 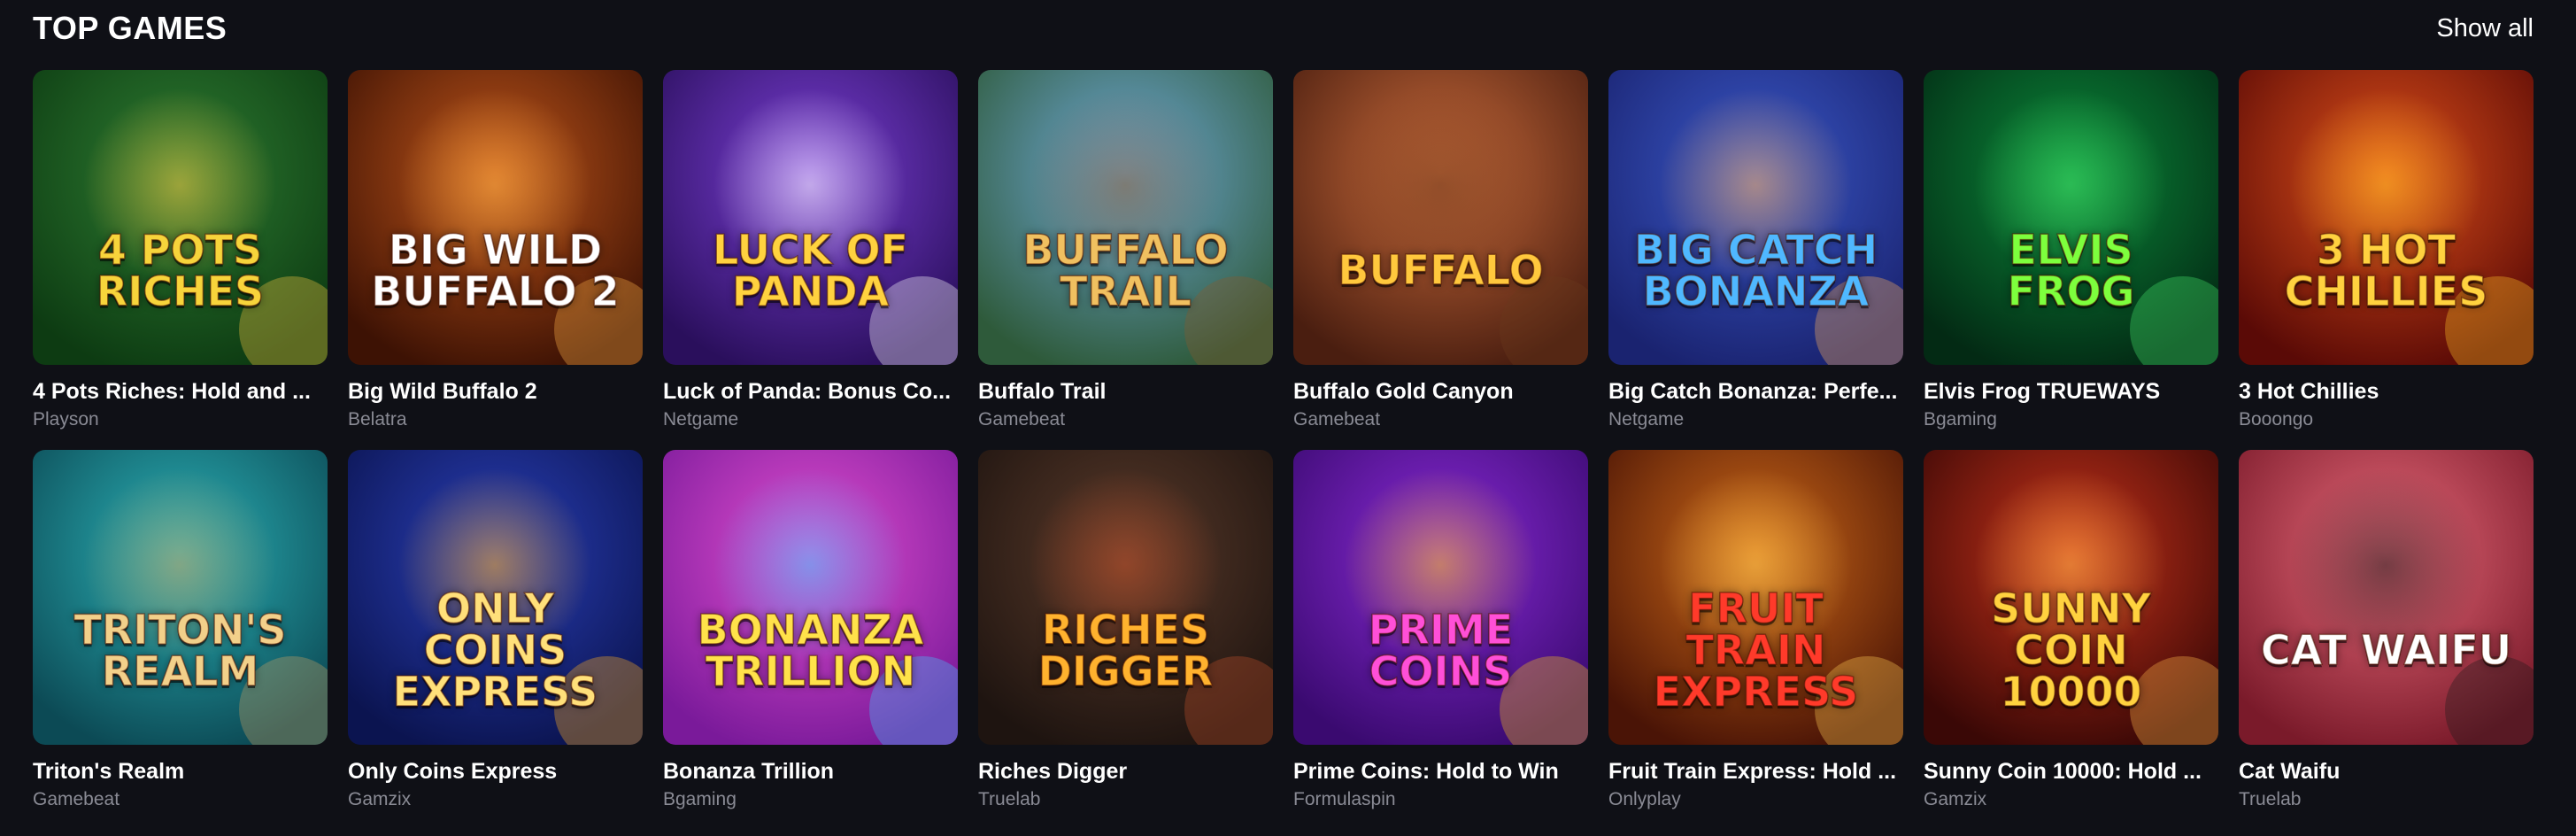 I want to click on game-logo: TRITON'S REALM, so click(x=180, y=650).